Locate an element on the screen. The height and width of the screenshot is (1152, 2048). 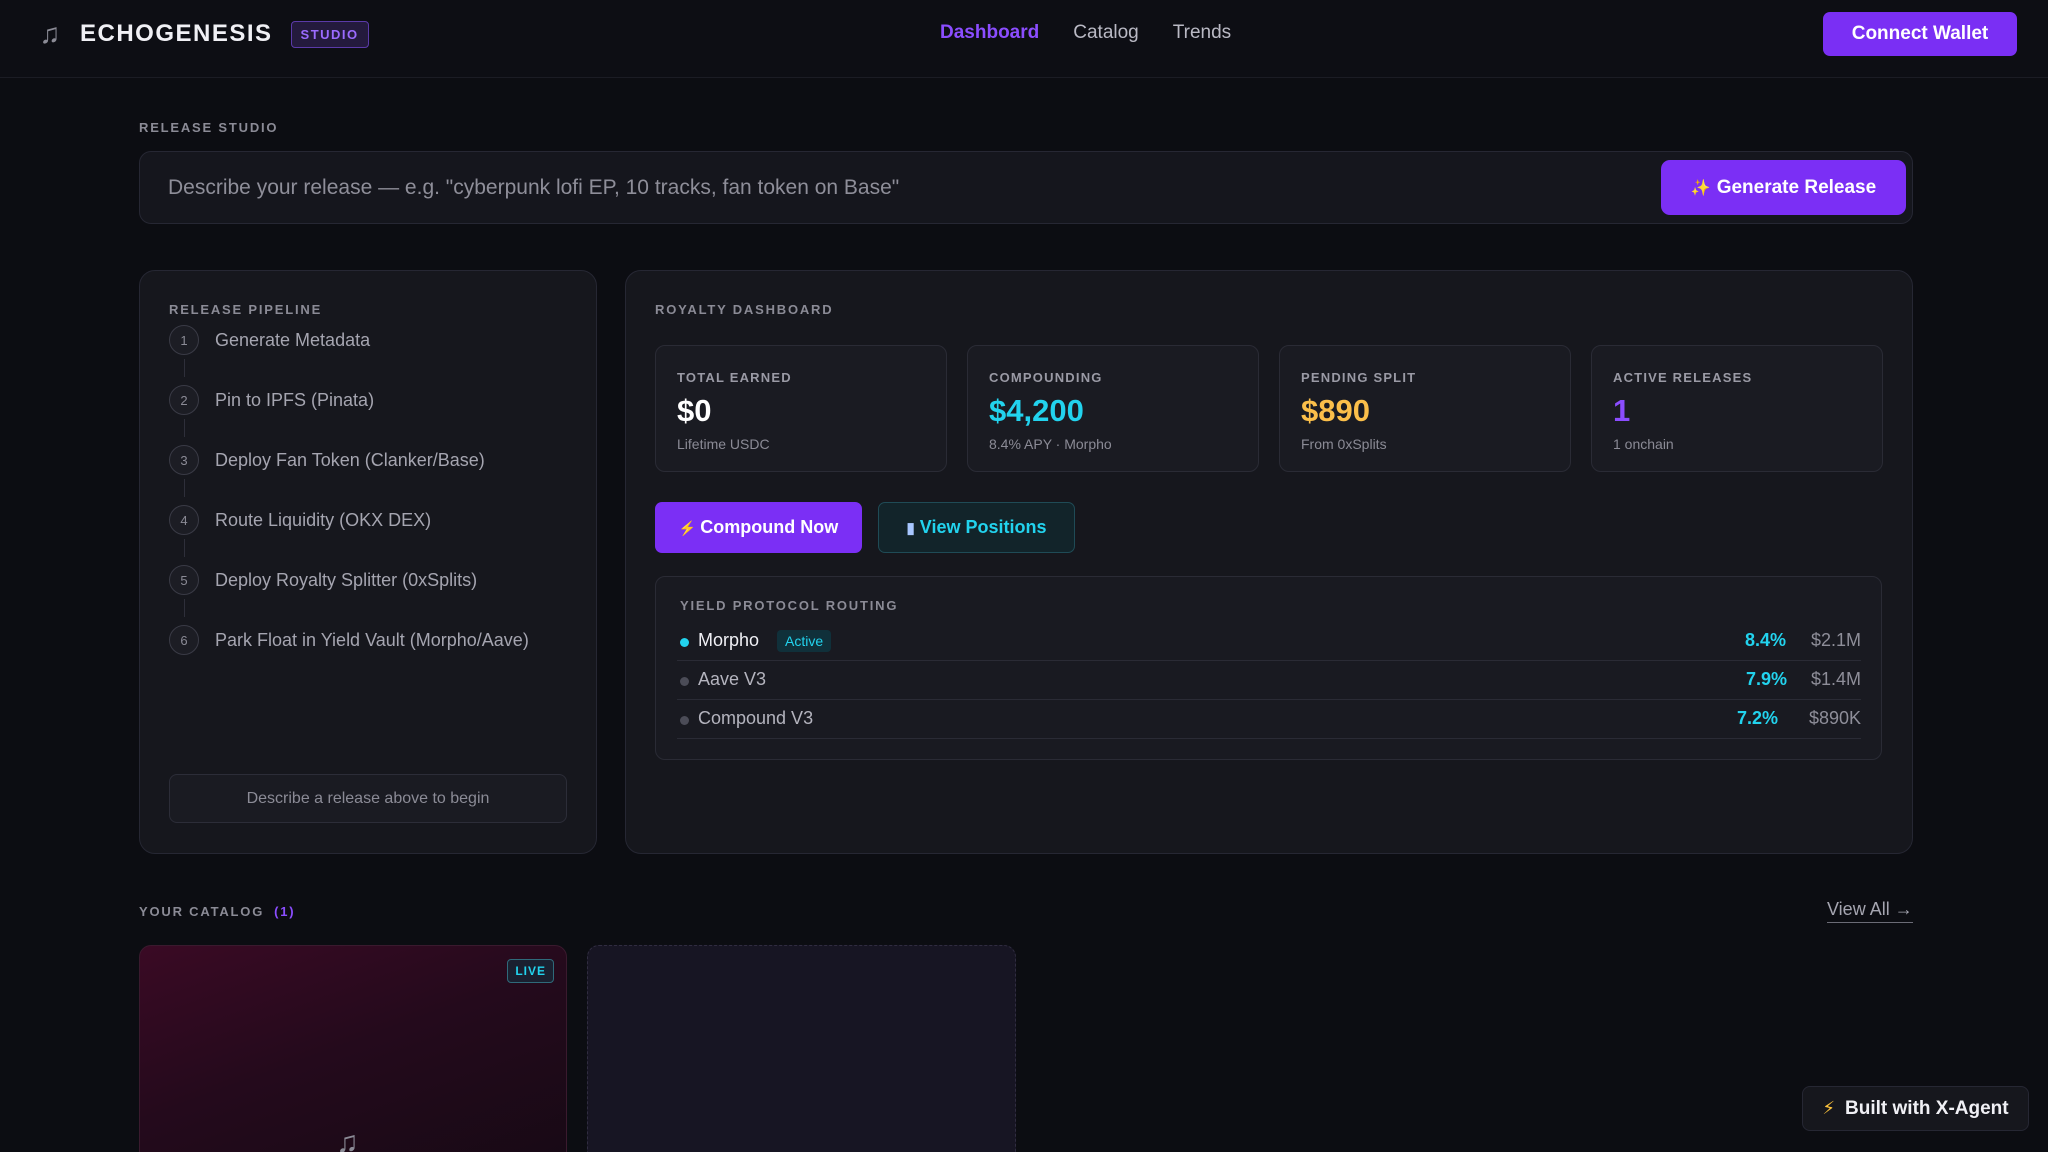
stat-subtext: 8.4% APY · Morpho is located at coordinates (1050, 444).